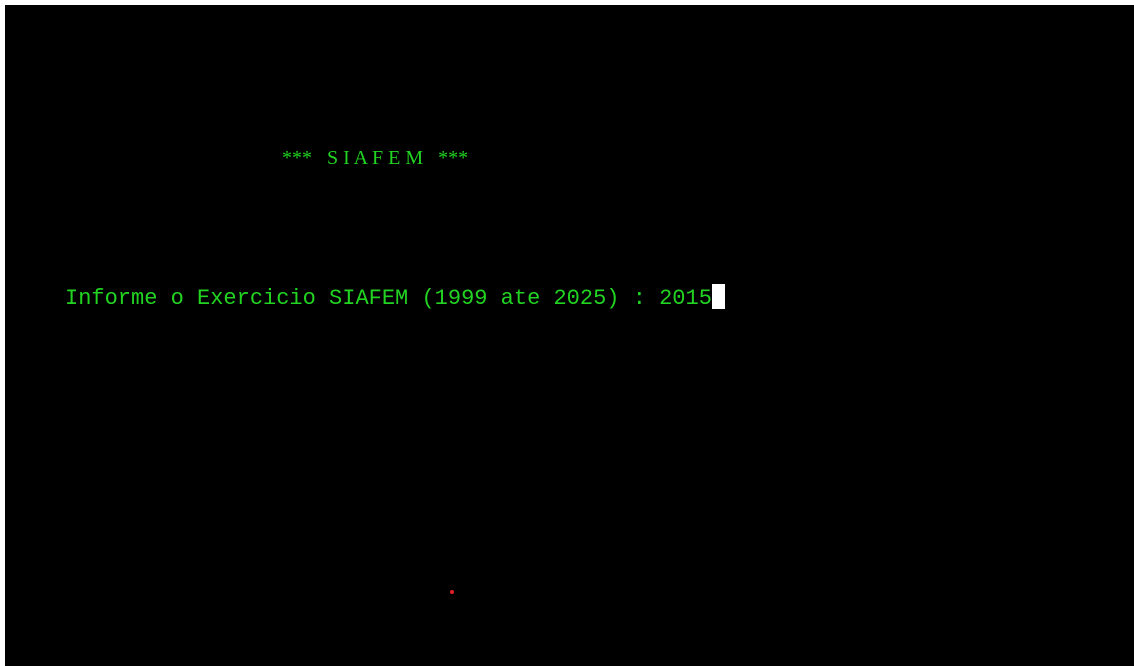 Image resolution: width=1134 pixels, height=666 pixels. What do you see at coordinates (685, 298) in the screenshot?
I see `exercise-year-input: 2015` at bounding box center [685, 298].